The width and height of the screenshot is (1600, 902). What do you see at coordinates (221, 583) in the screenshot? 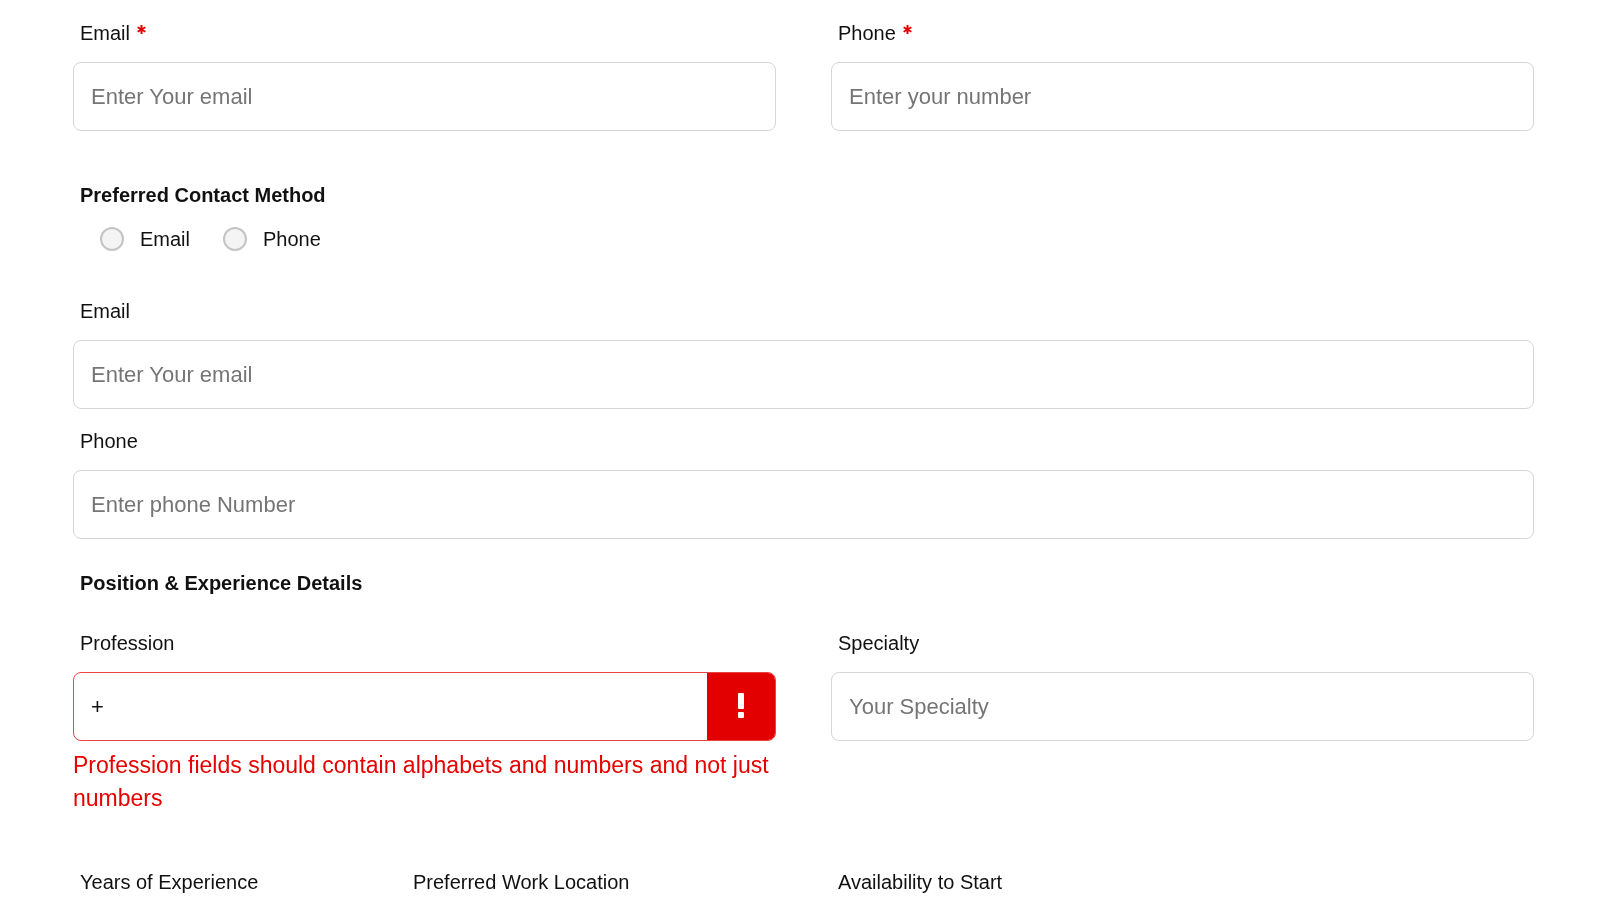
I see `section-heading: Position & Experience Details` at bounding box center [221, 583].